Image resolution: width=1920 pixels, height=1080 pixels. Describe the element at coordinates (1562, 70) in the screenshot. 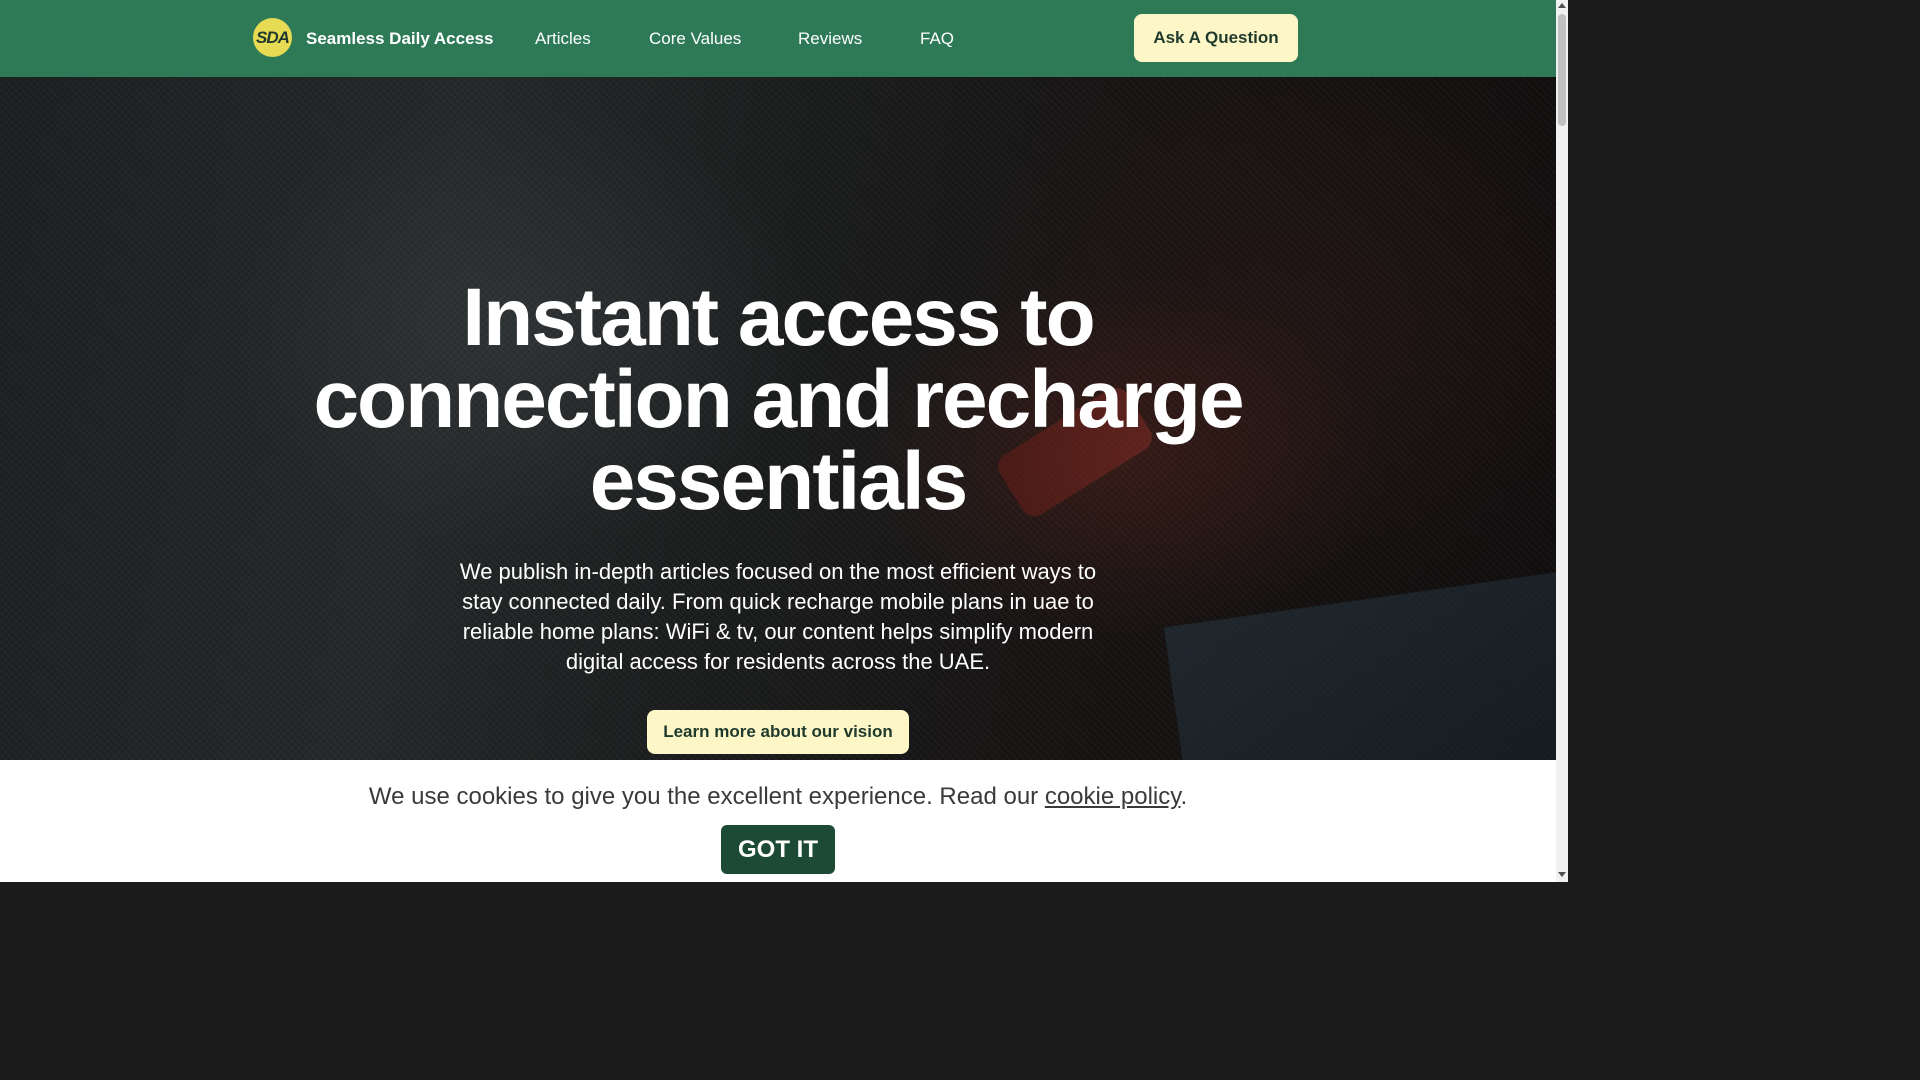

I see `scrollbar-thumb` at that location.